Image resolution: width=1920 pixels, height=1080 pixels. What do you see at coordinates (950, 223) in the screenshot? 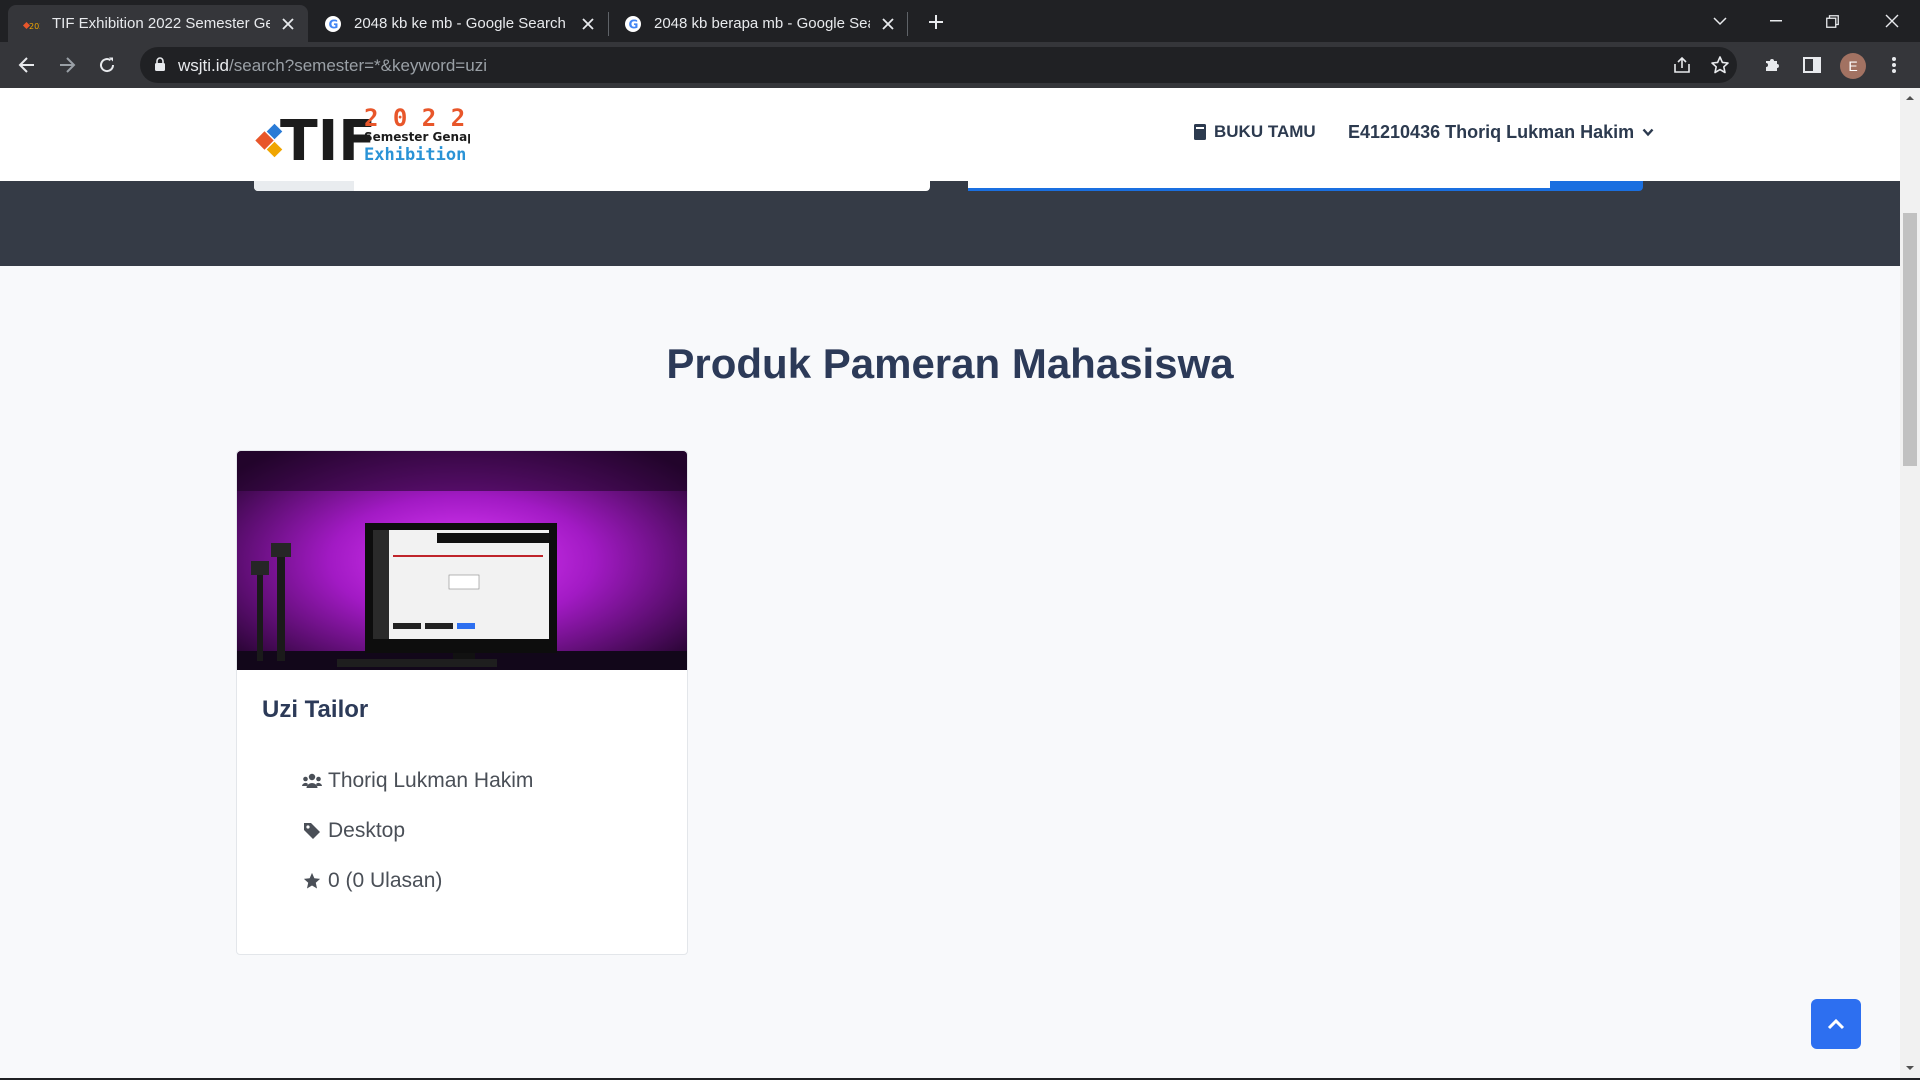
I see `search-band` at bounding box center [950, 223].